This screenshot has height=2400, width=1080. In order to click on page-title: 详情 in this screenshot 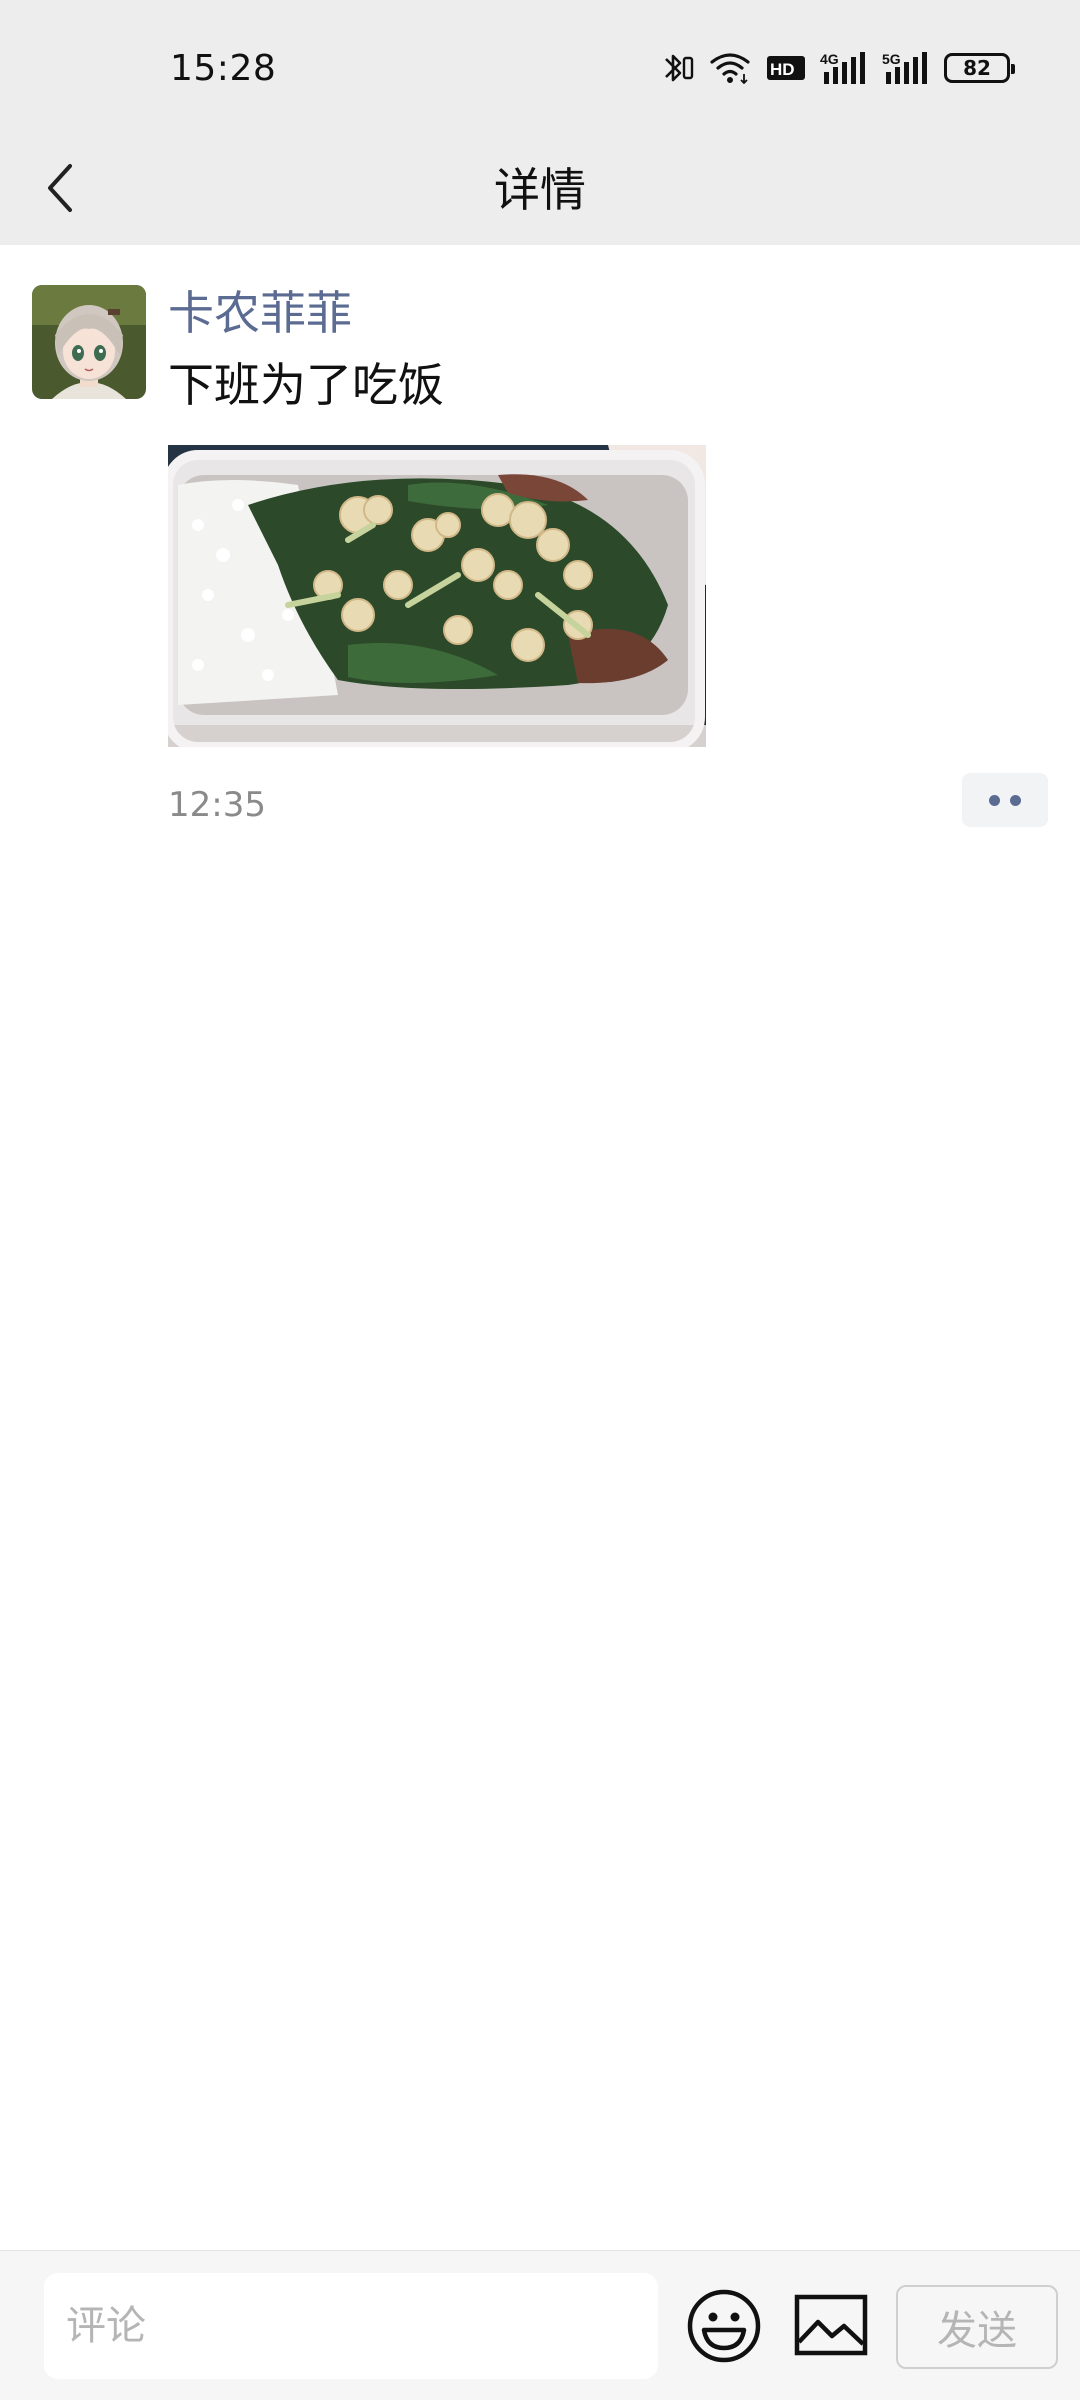, I will do `click(540, 190)`.